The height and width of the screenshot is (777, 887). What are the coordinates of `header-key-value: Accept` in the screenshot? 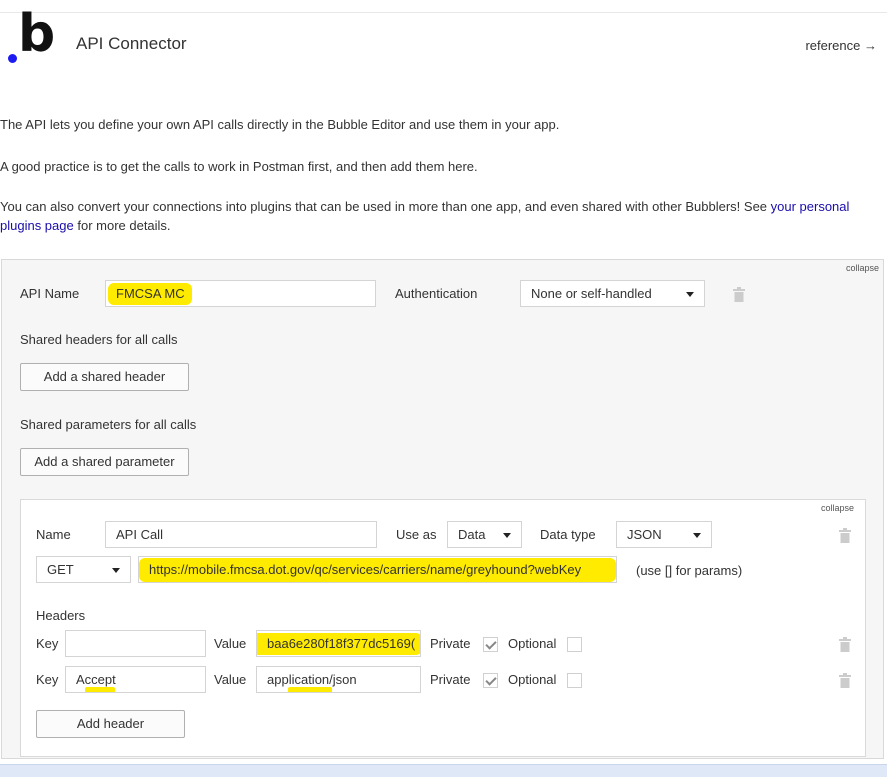 It's located at (96, 679).